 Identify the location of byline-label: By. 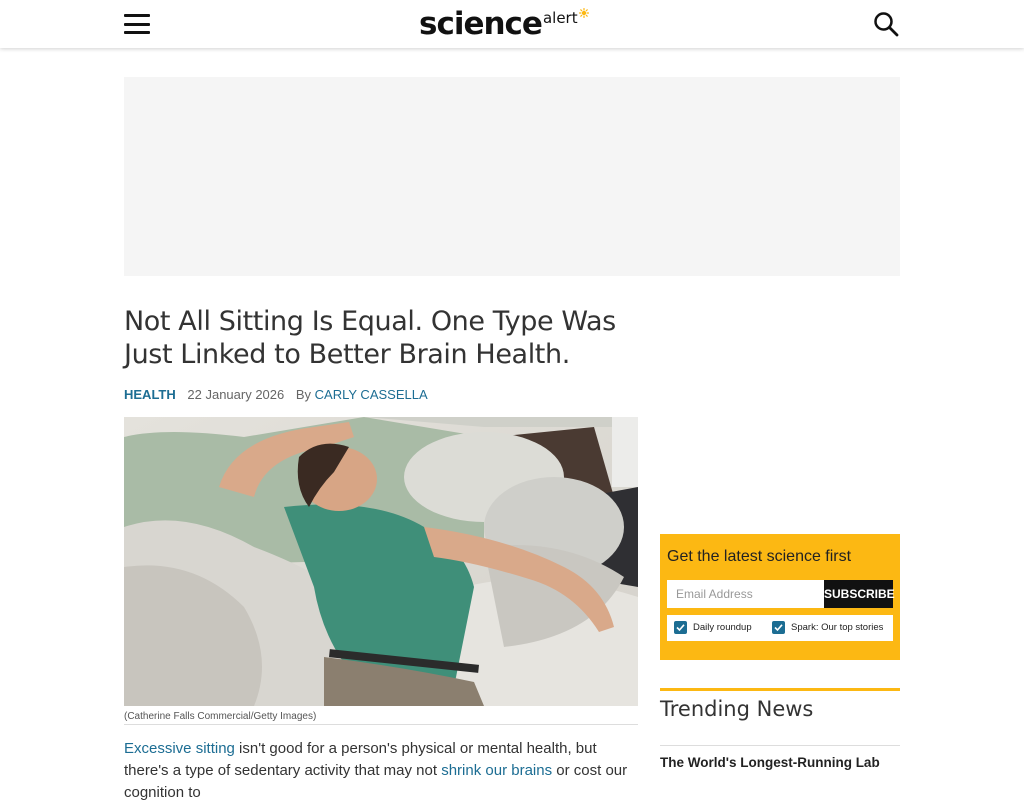
(303, 394).